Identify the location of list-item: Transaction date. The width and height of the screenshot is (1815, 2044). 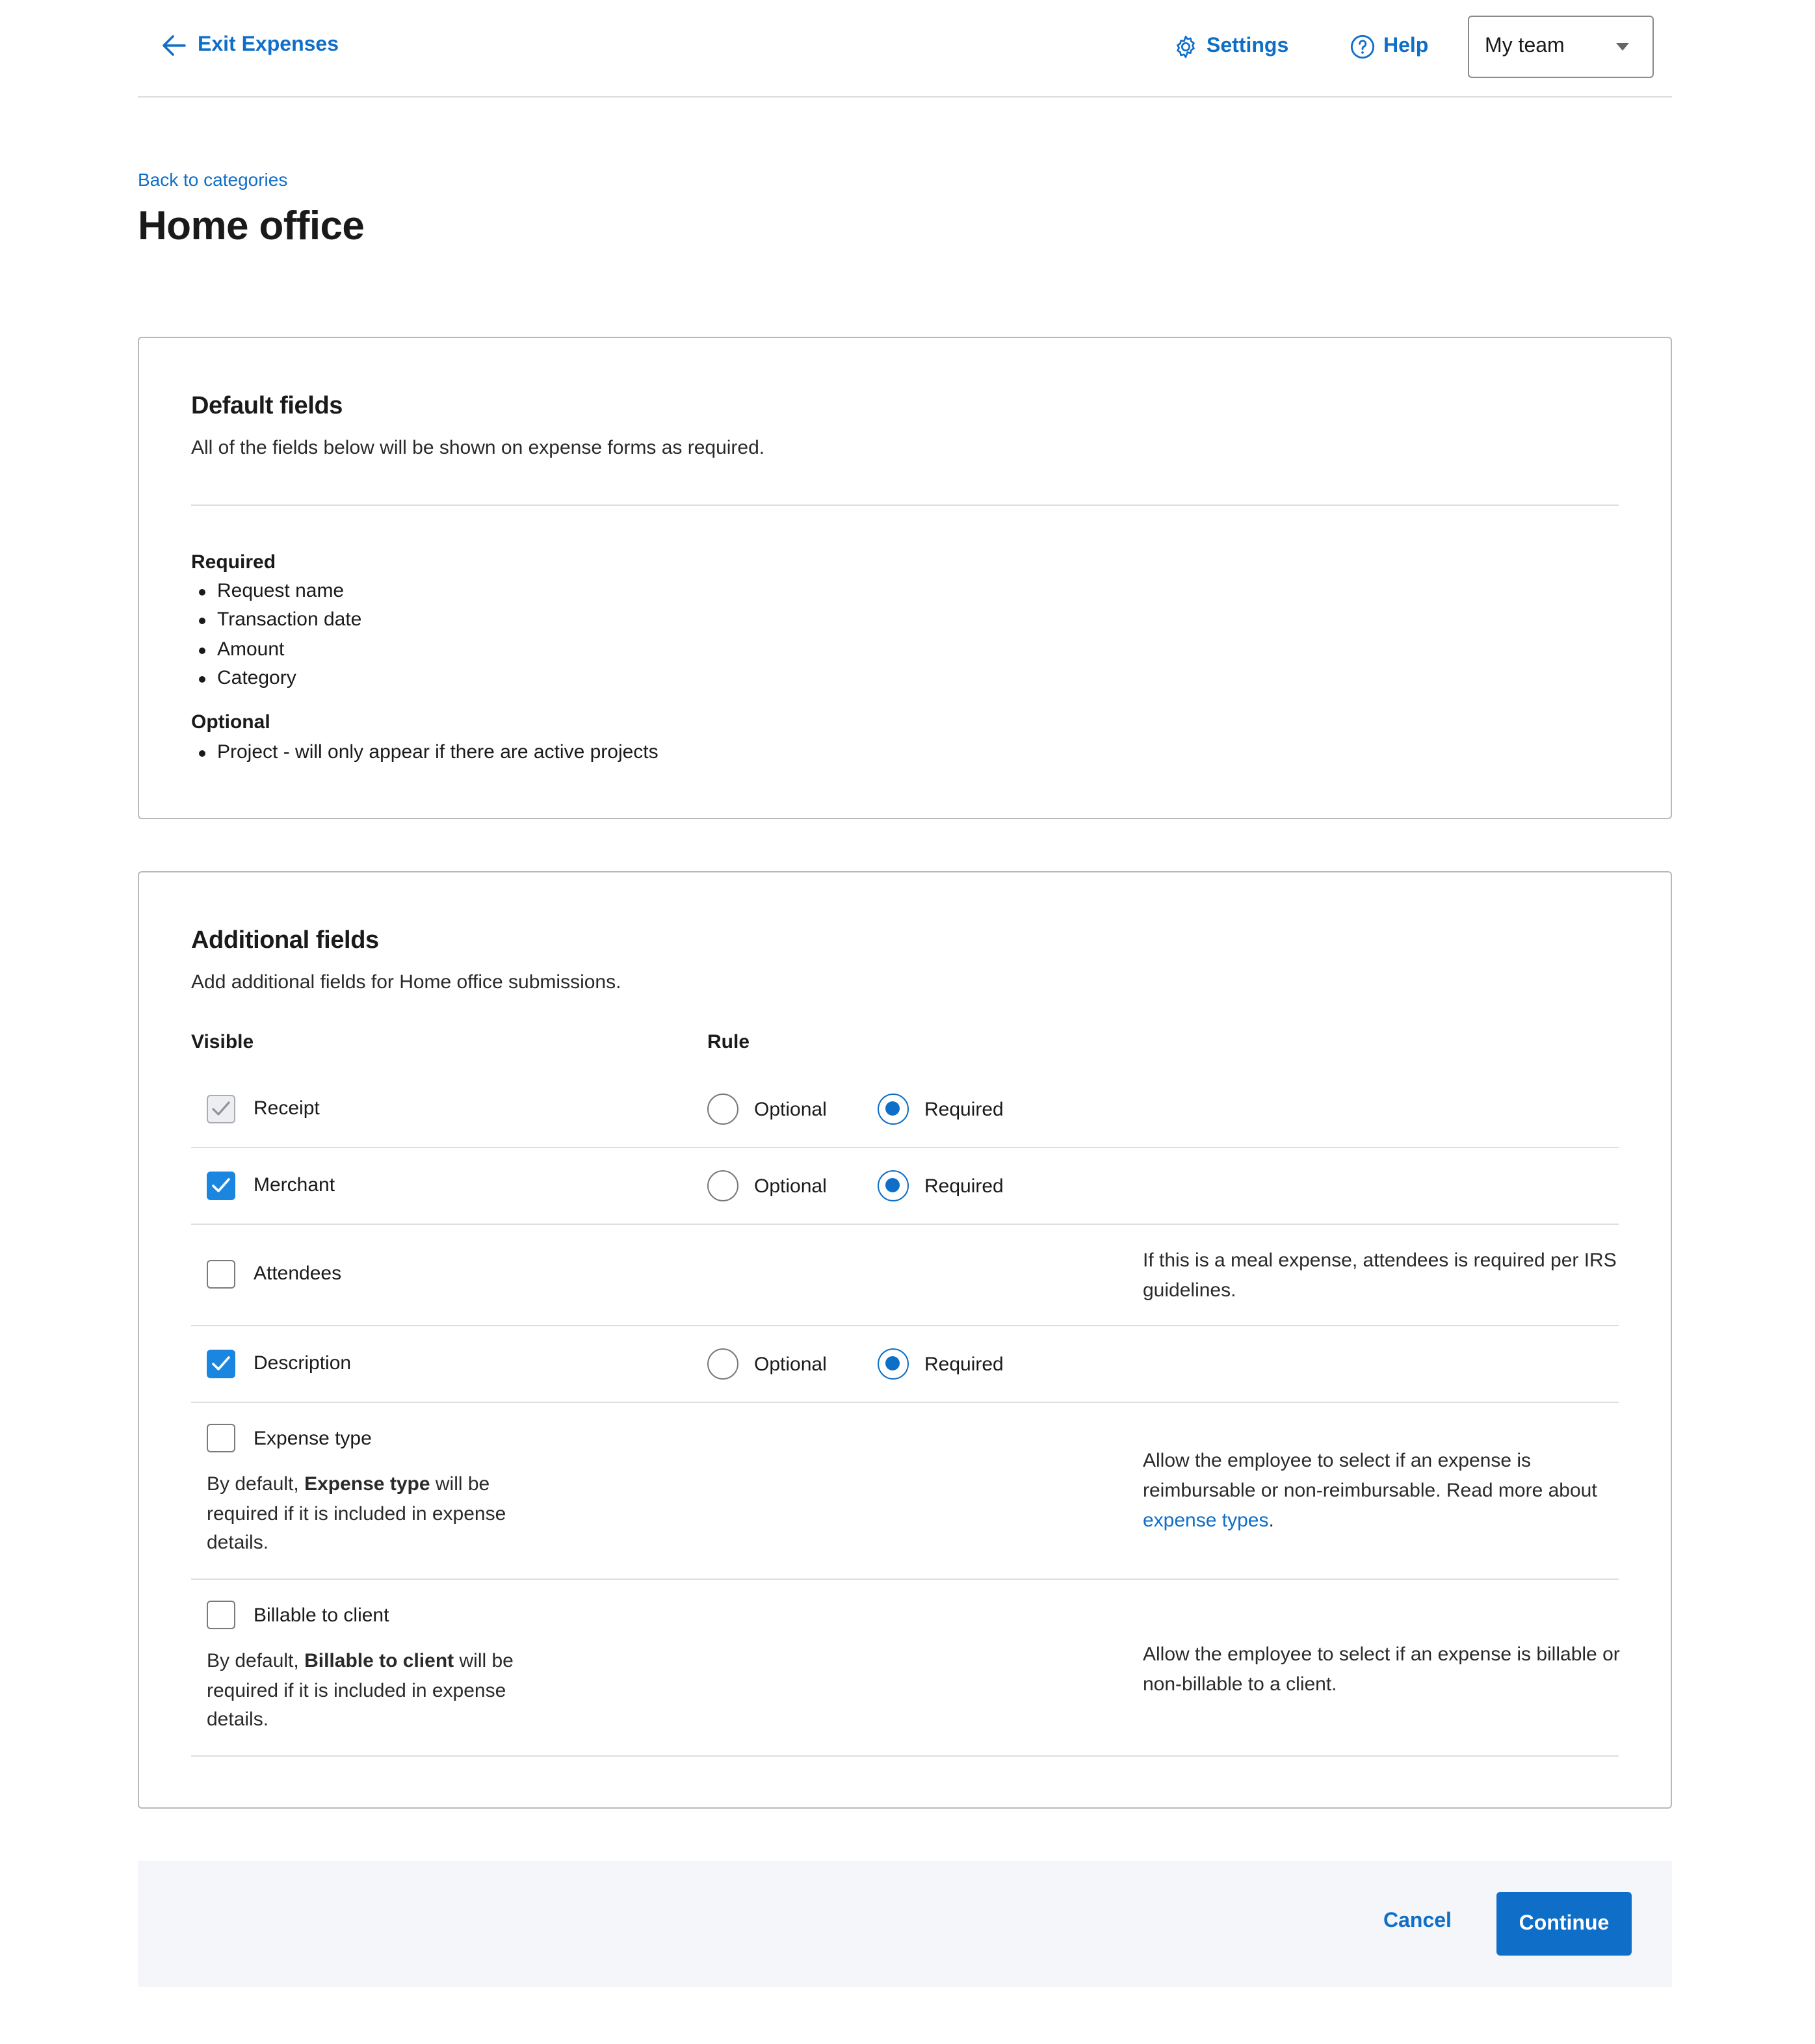
(276, 621).